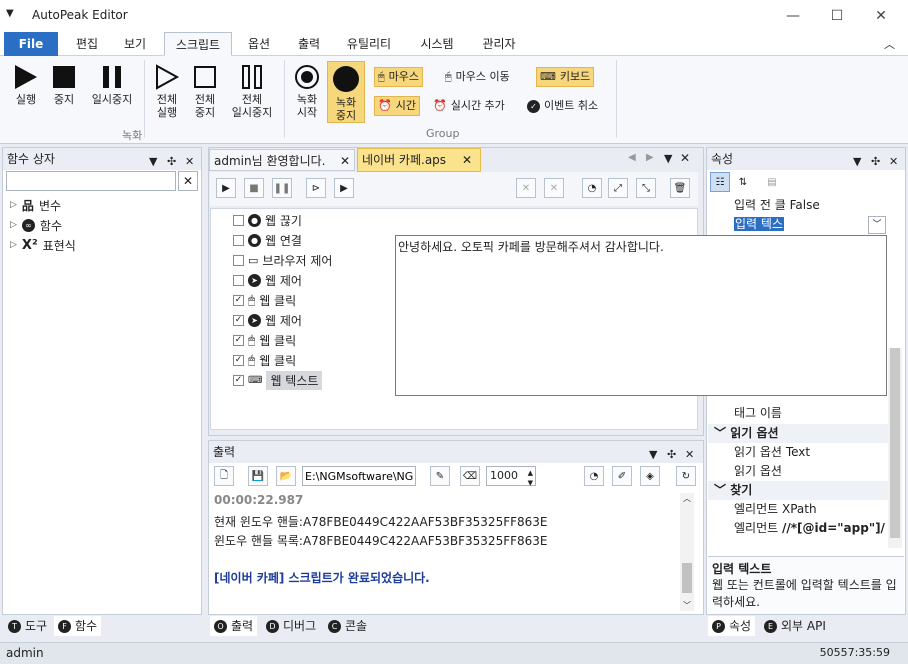 The height and width of the screenshot is (664, 908). What do you see at coordinates (632, 157) in the screenshot?
I see `scroll-left-icon: ◀` at bounding box center [632, 157].